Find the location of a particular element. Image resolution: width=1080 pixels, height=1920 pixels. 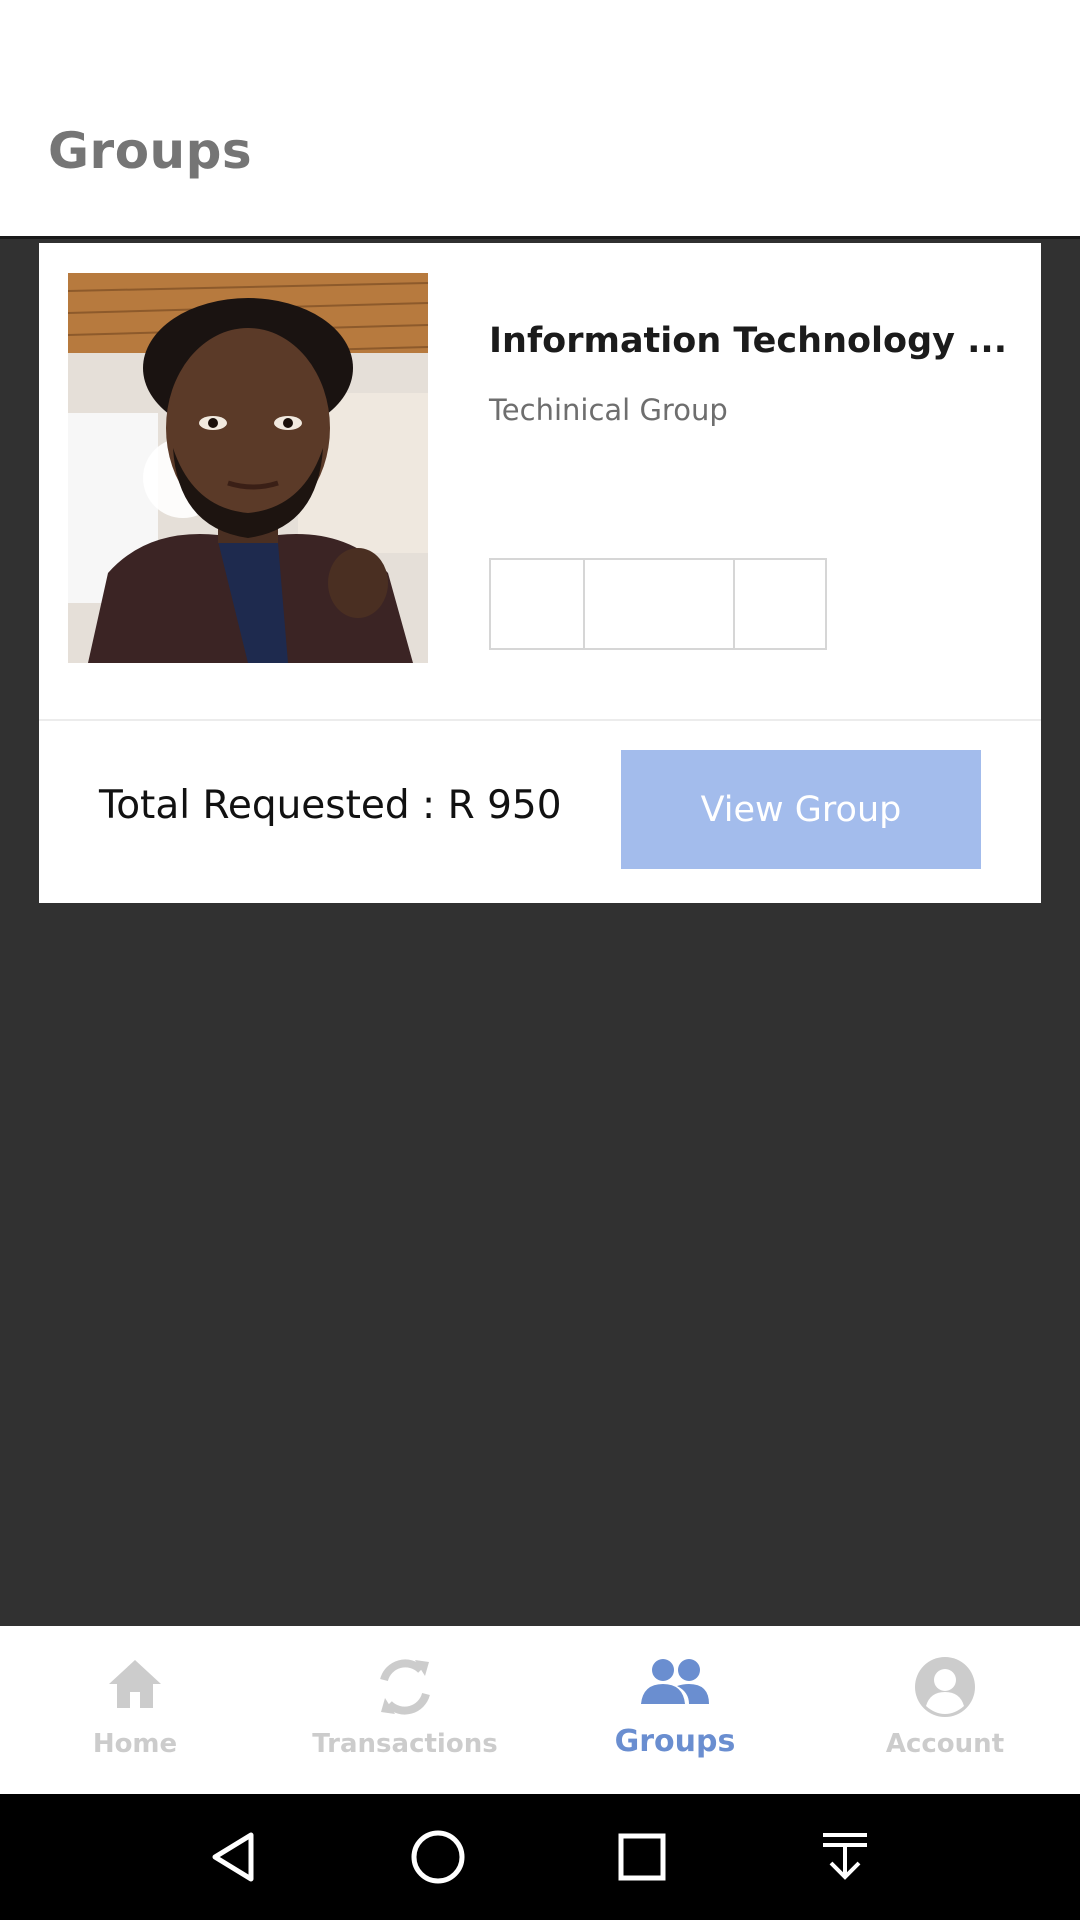

avatar-photo is located at coordinates (248, 468).